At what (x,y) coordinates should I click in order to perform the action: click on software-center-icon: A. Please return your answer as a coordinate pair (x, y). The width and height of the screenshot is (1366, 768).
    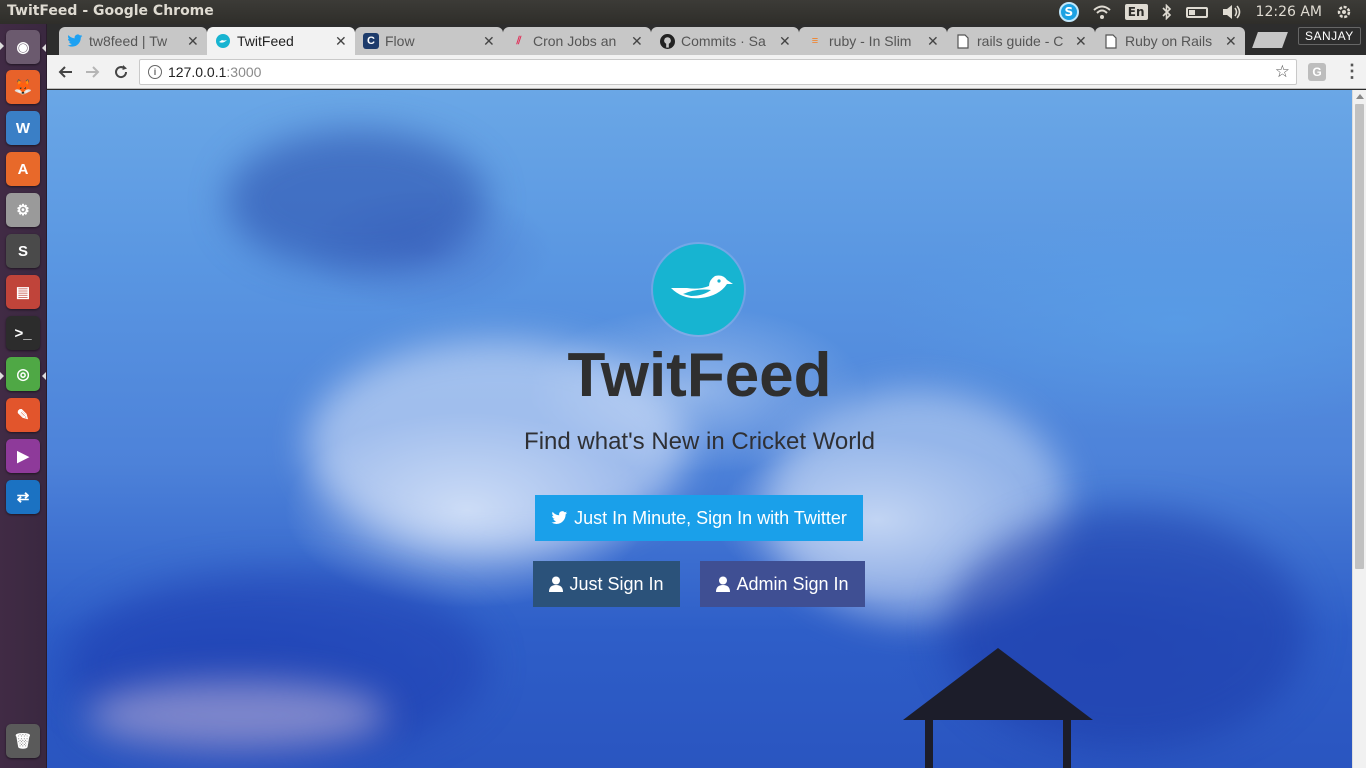
    Looking at the image, I should click on (23, 169).